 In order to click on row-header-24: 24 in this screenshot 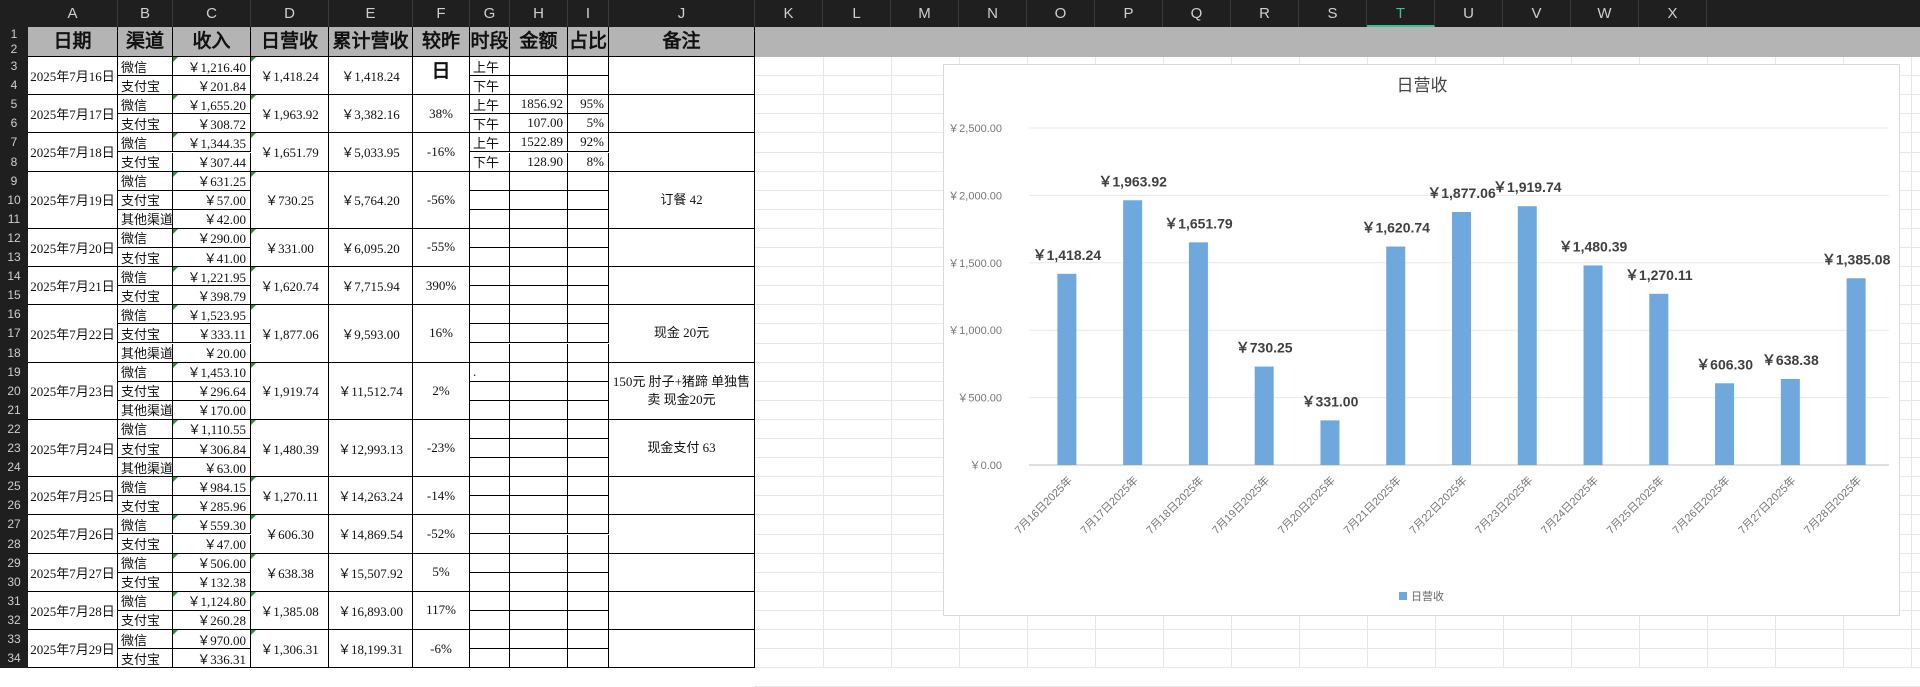, I will do `click(14, 467)`.